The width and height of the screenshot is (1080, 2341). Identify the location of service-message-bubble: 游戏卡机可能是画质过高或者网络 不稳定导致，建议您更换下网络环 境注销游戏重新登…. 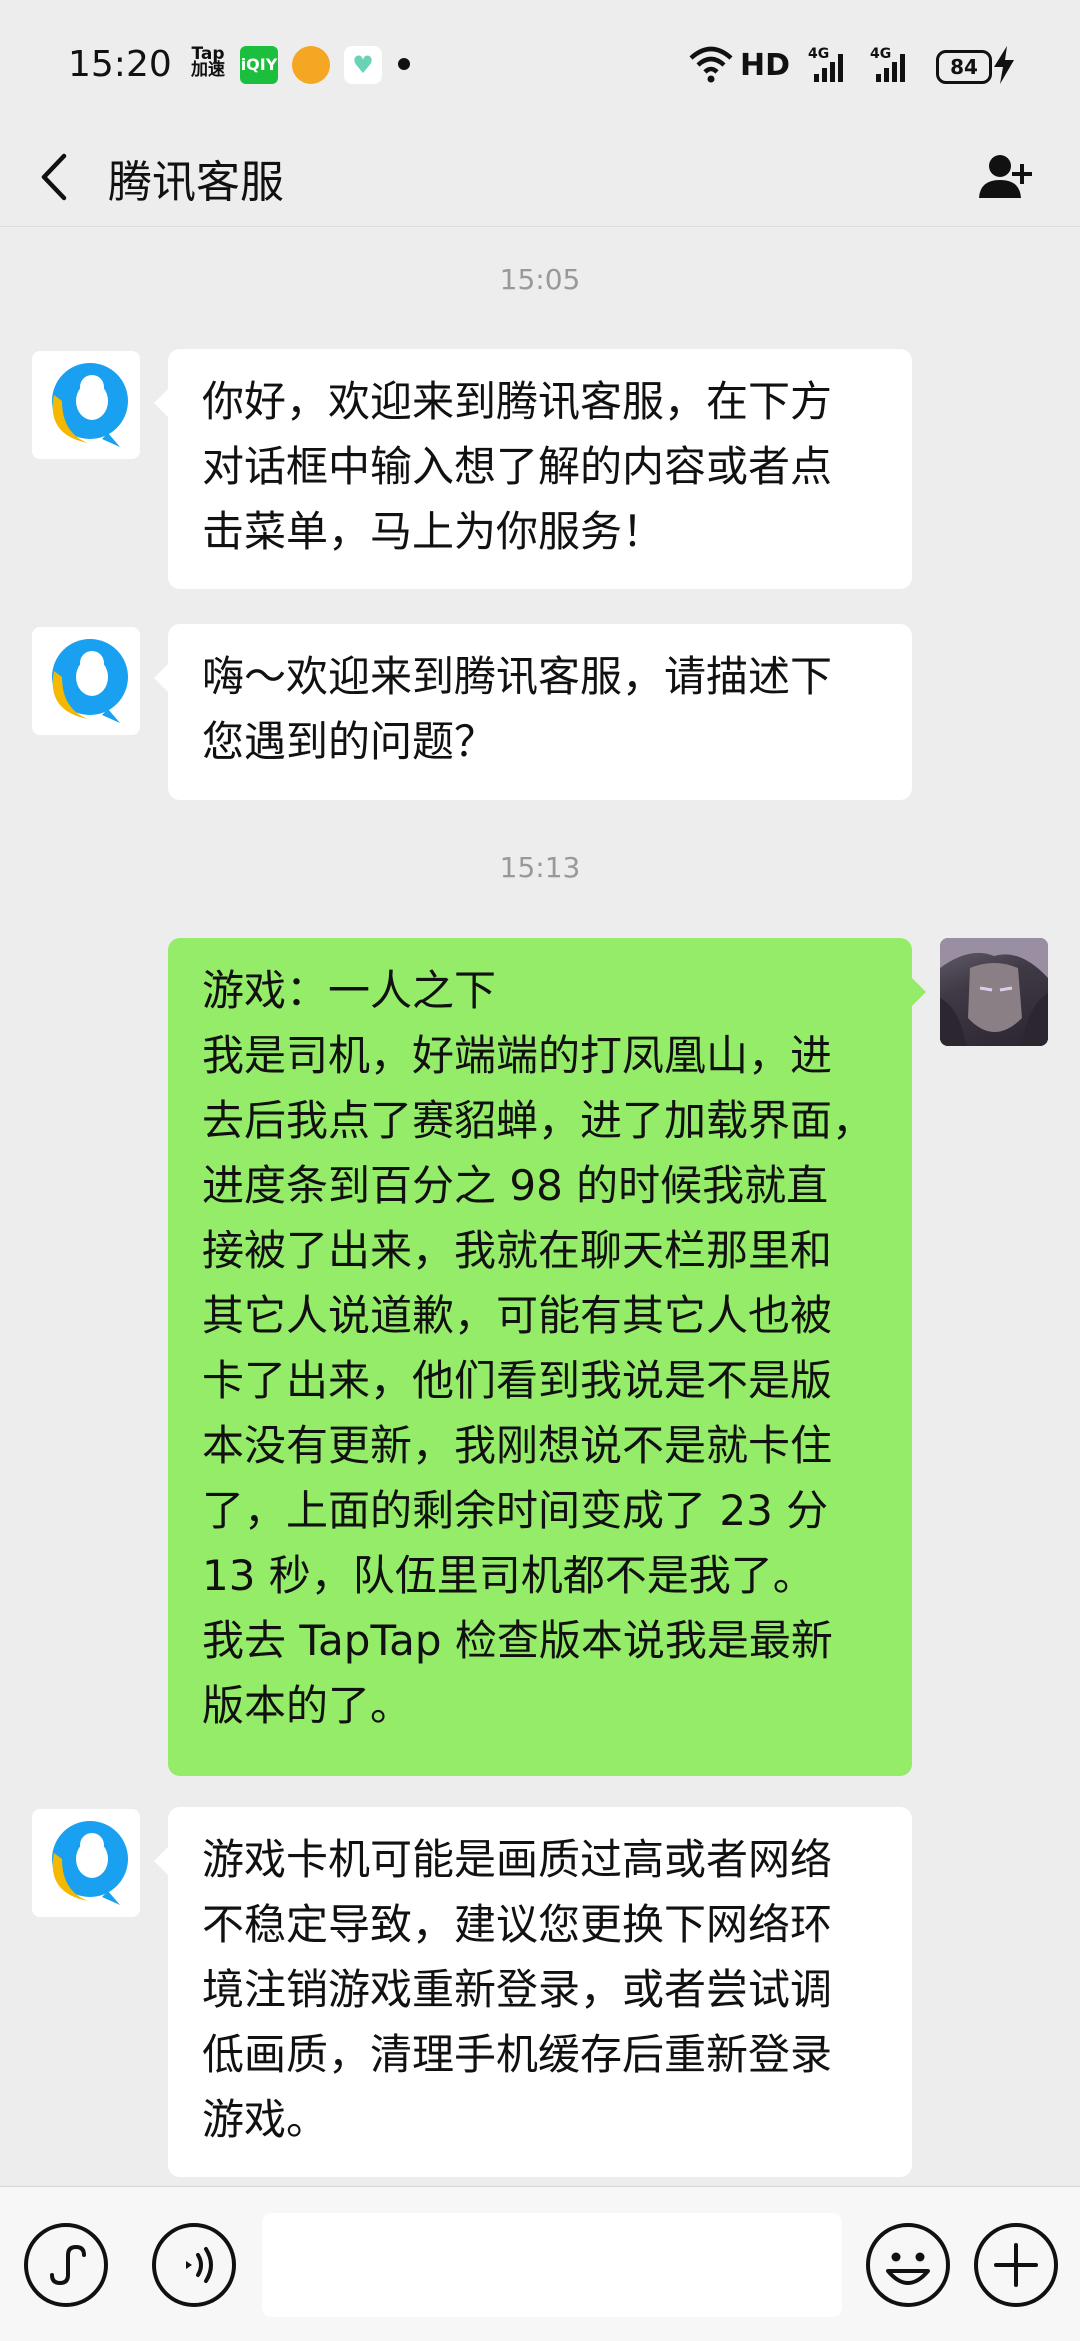
(533, 1992).